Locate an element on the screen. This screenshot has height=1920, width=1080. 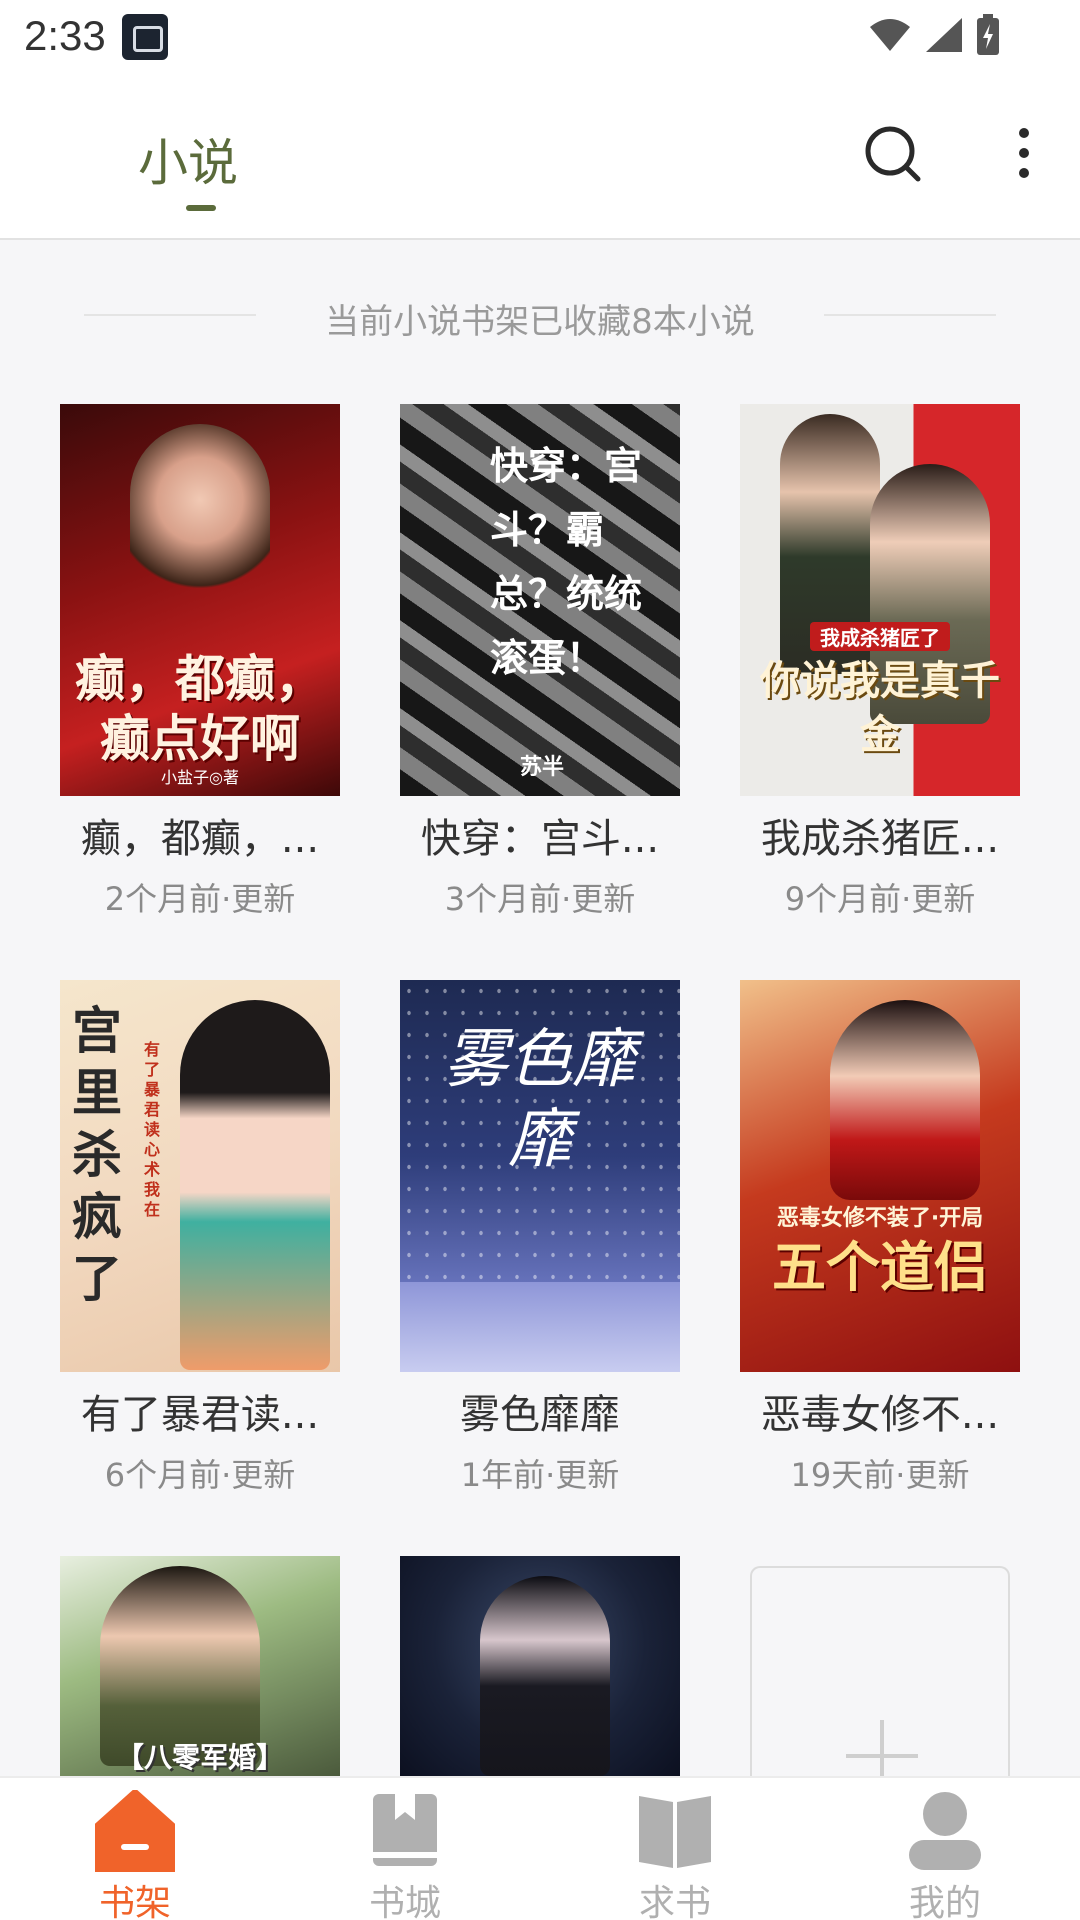
cover-subtitle: 我成杀猪匠了 is located at coordinates (880, 636).